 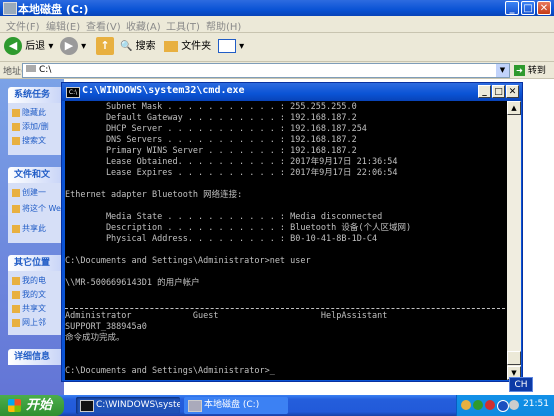 I want to click on panel-system-tasks: 隐藏此 添加/删 搜索文, so click(x=36, y=129).